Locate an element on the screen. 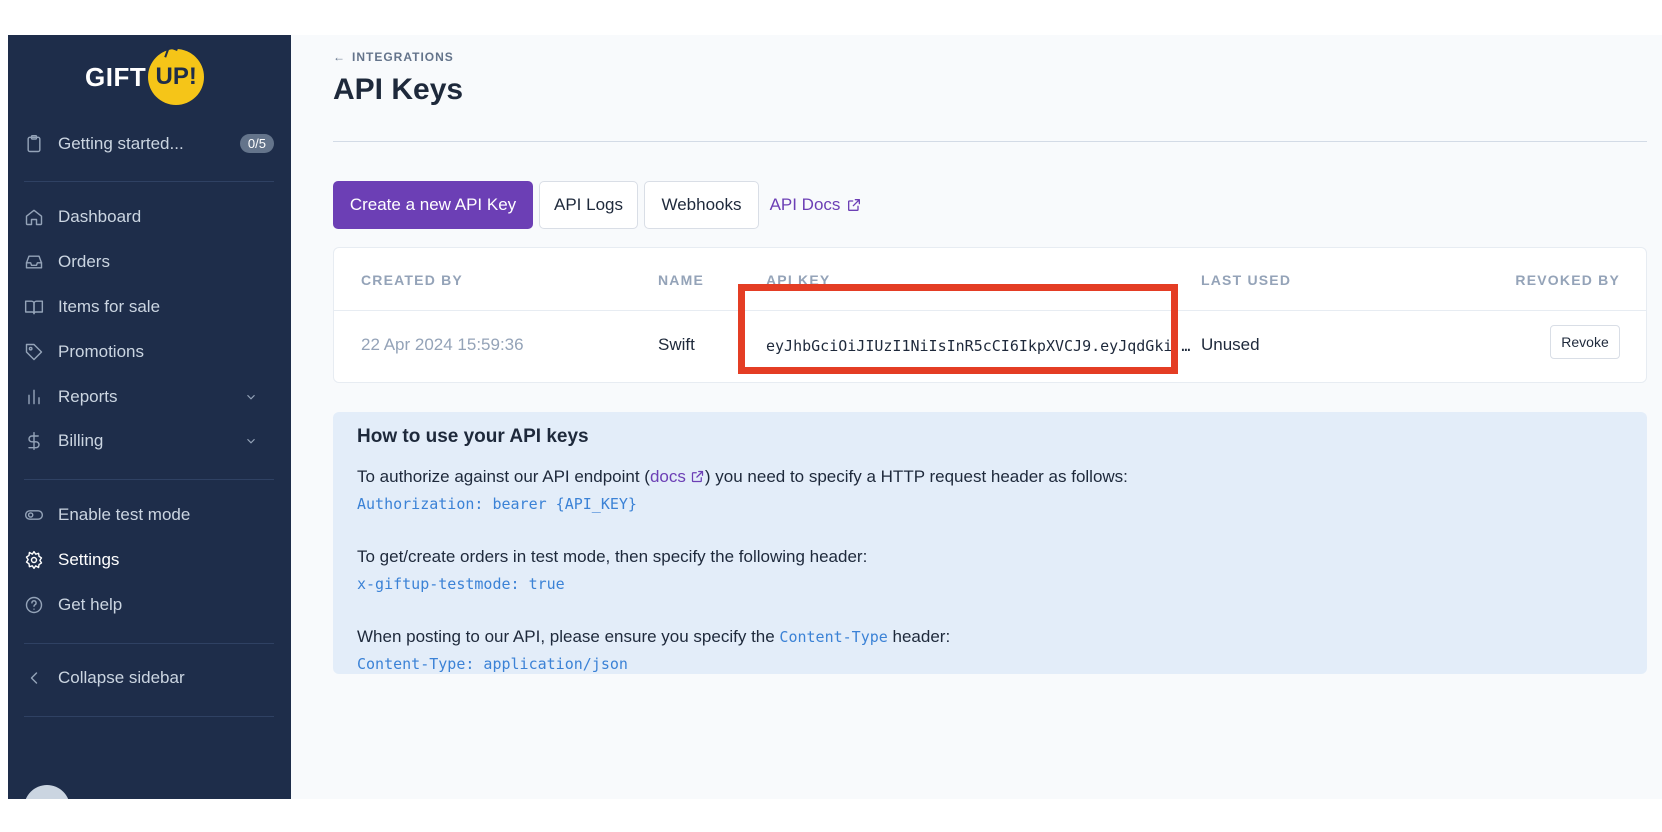 The image size is (1662, 832). sidebar-item-help: Get help is located at coordinates (149, 605).